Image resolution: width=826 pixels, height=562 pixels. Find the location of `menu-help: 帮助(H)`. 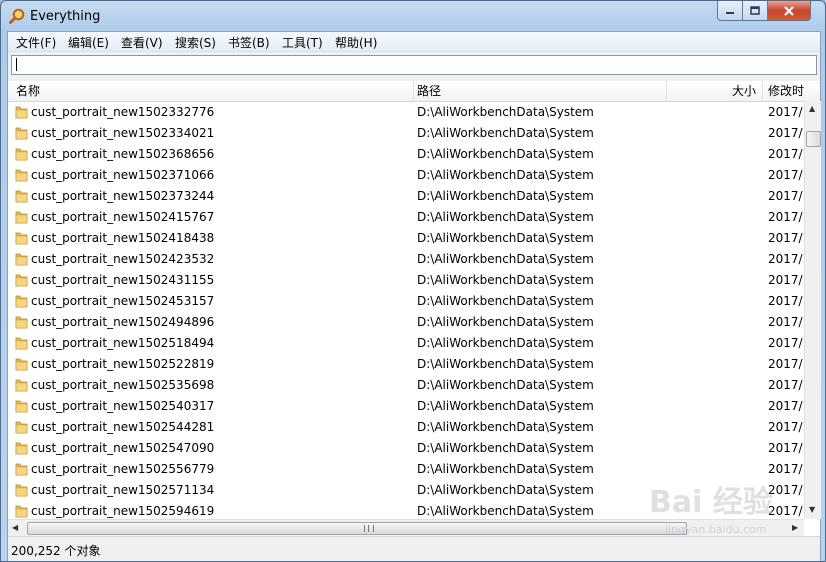

menu-help: 帮助(H) is located at coordinates (356, 42).